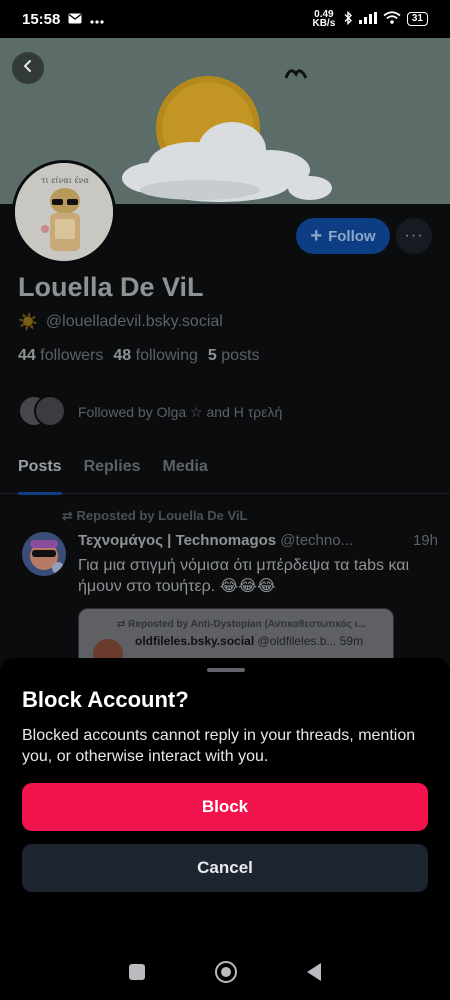 This screenshot has width=450, height=1000. I want to click on sun-emoji-icon: ☀️, so click(28, 322).